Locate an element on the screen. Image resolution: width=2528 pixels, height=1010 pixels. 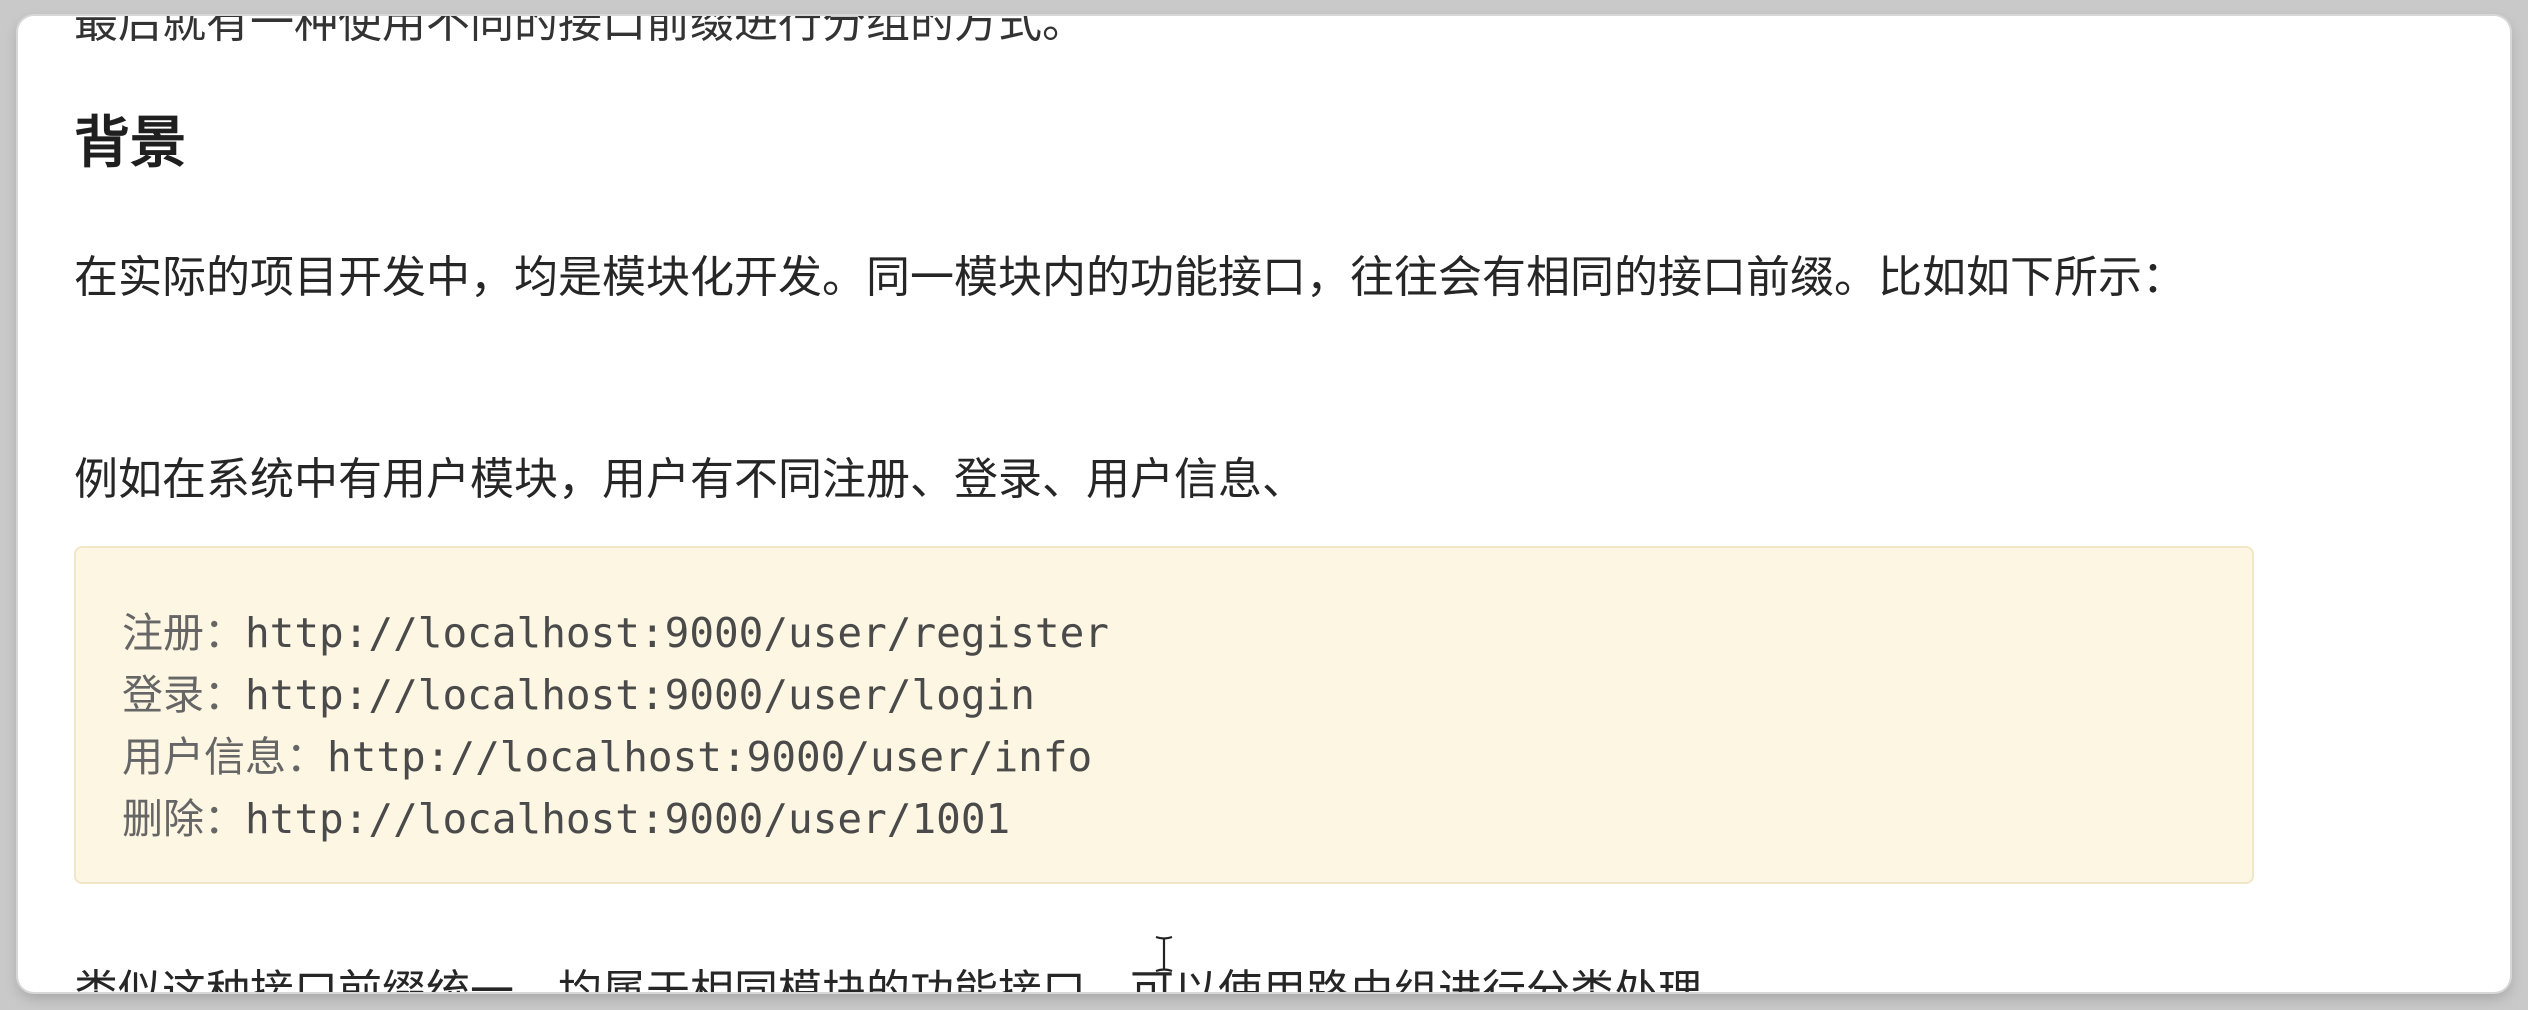
code-label: 删除： is located at coordinates (183, 819).